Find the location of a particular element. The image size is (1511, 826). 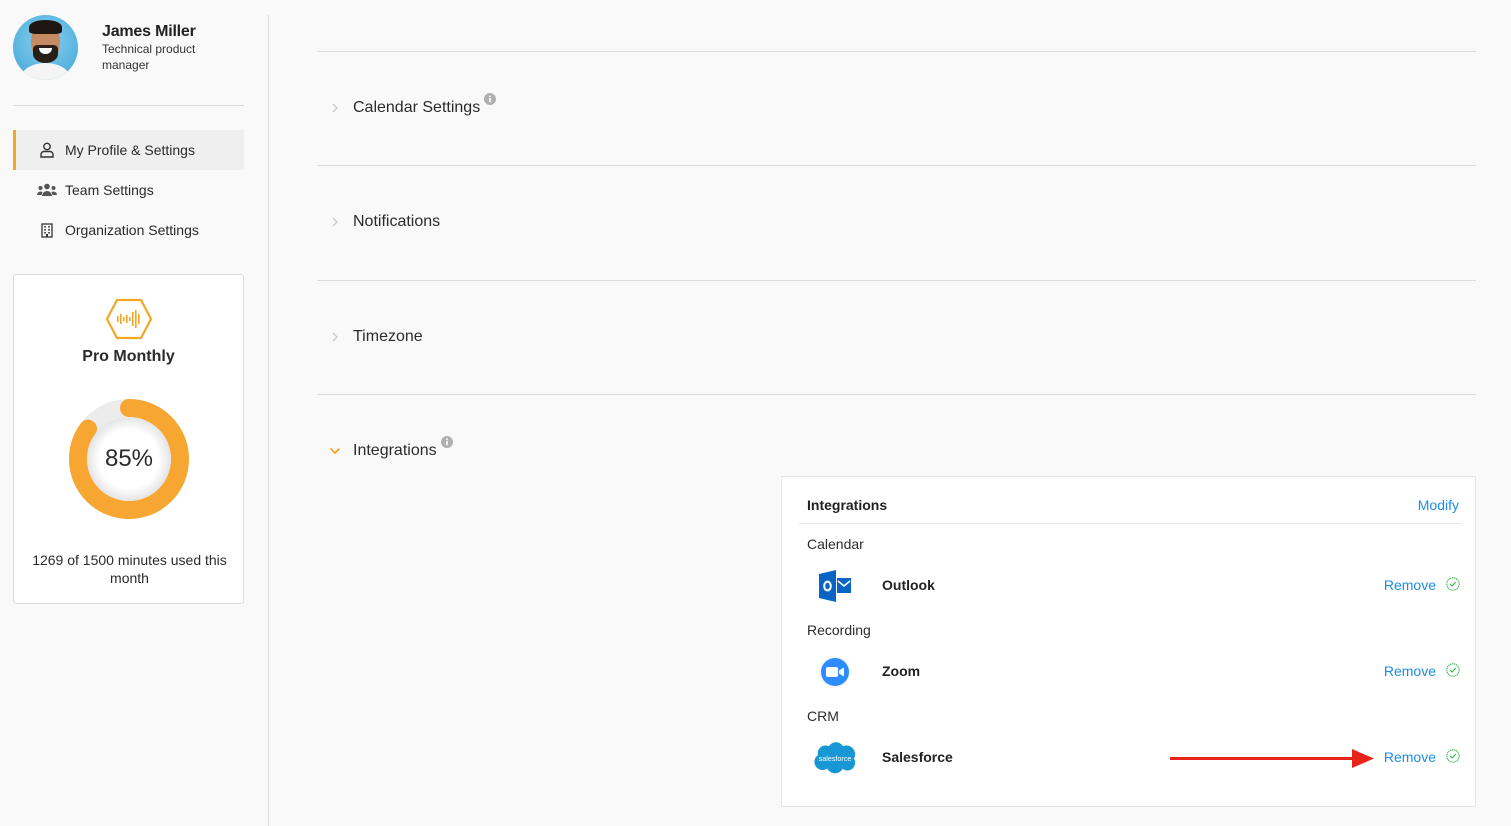

section-notifications: Notifications is located at coordinates (378, 222).